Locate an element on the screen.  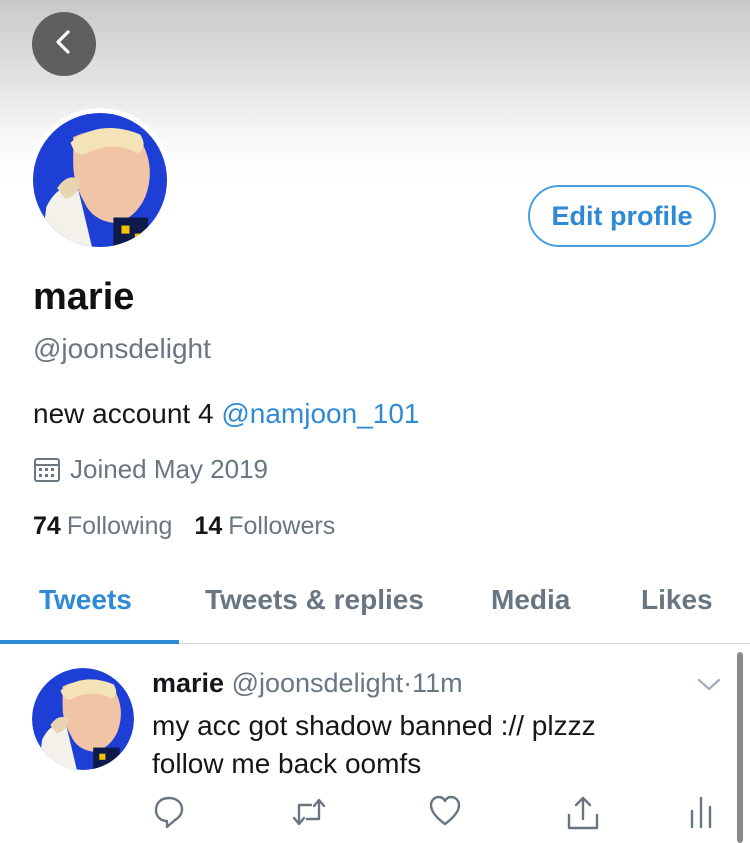
profile-bio: new account 4 @namjoon_101 is located at coordinates (226, 414).